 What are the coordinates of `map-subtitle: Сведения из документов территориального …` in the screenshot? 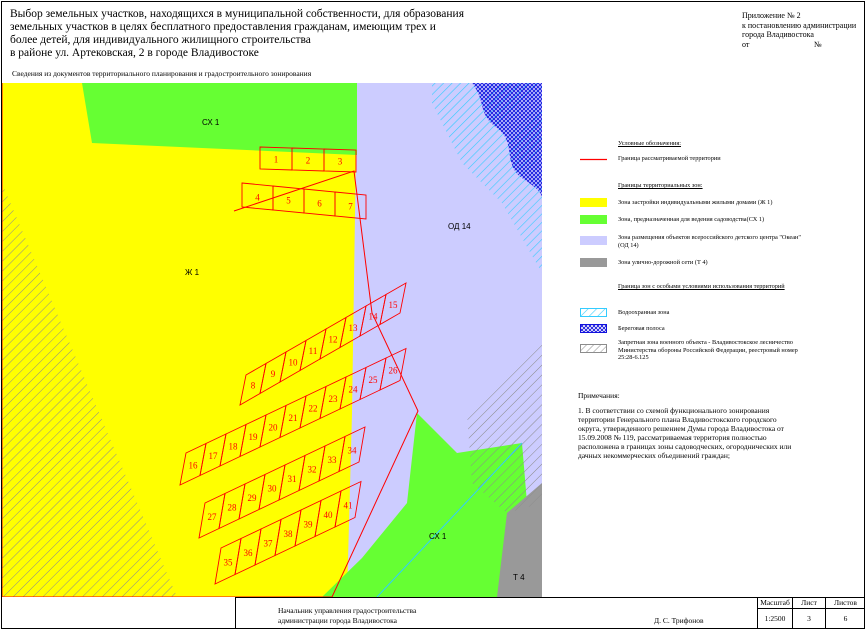 It's located at (162, 73).